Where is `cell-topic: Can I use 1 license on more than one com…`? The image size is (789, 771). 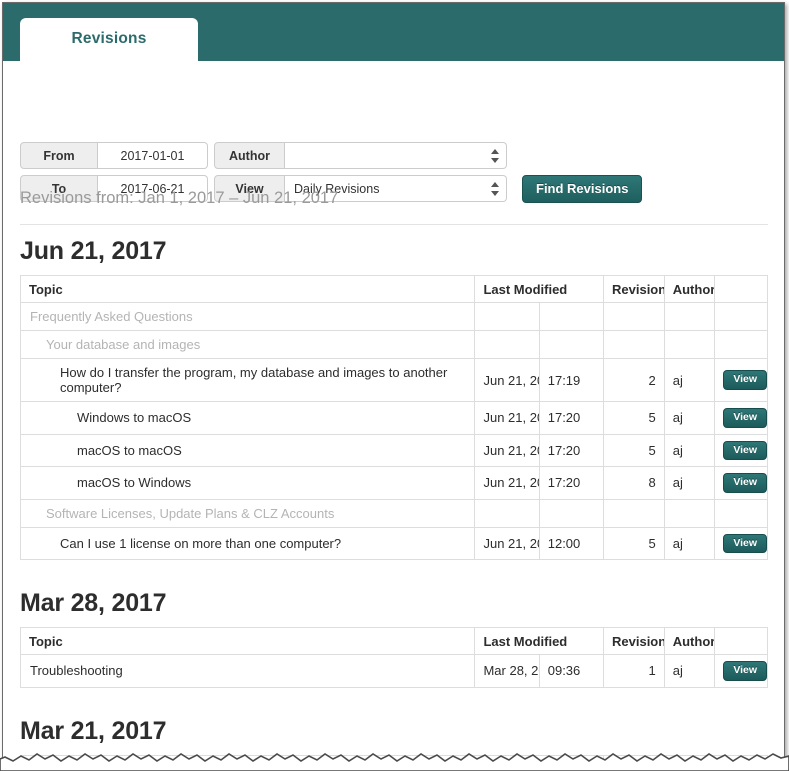
cell-topic: Can I use 1 license on more than one com… is located at coordinates (247, 543).